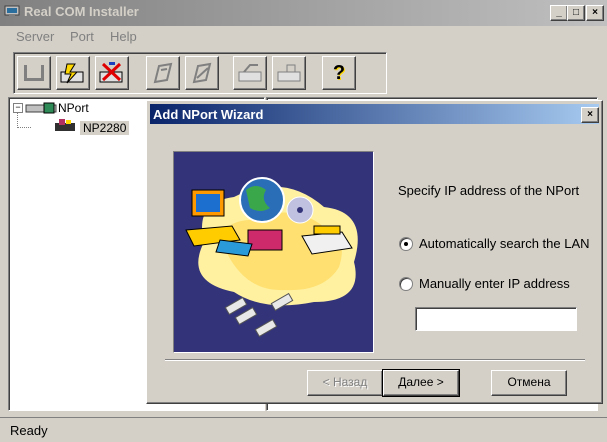  Describe the element at coordinates (289, 73) in the screenshot. I see `export-config-icon` at that location.